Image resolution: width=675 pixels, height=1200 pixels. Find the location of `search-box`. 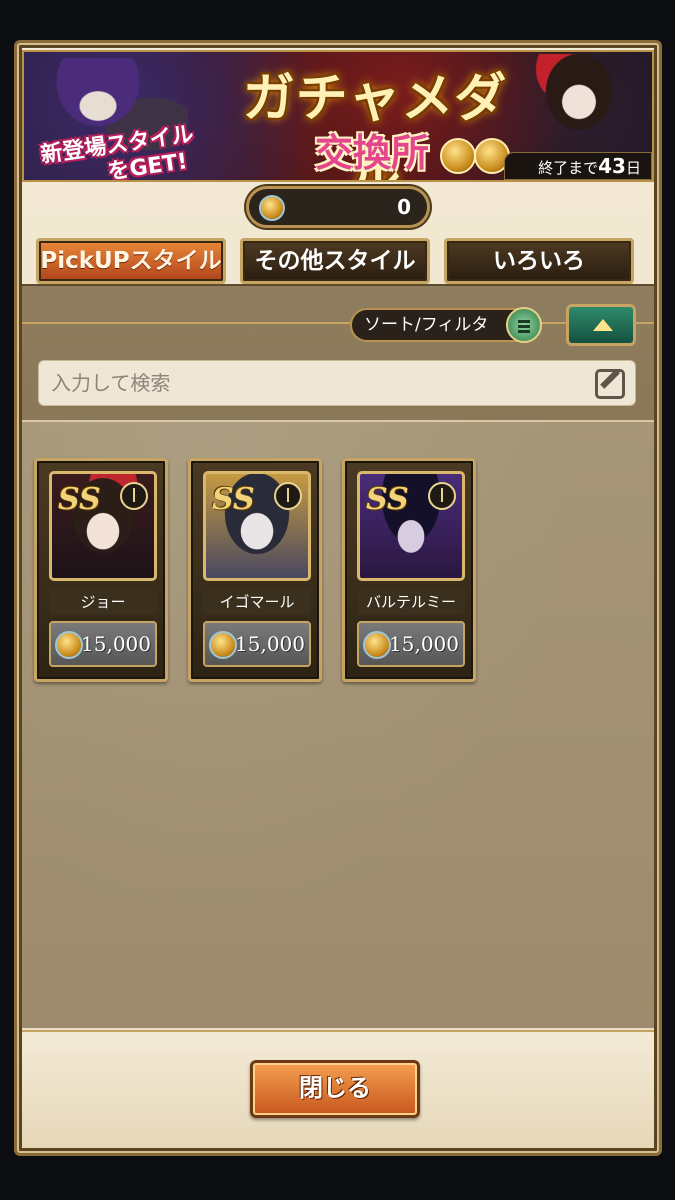

search-box is located at coordinates (337, 383).